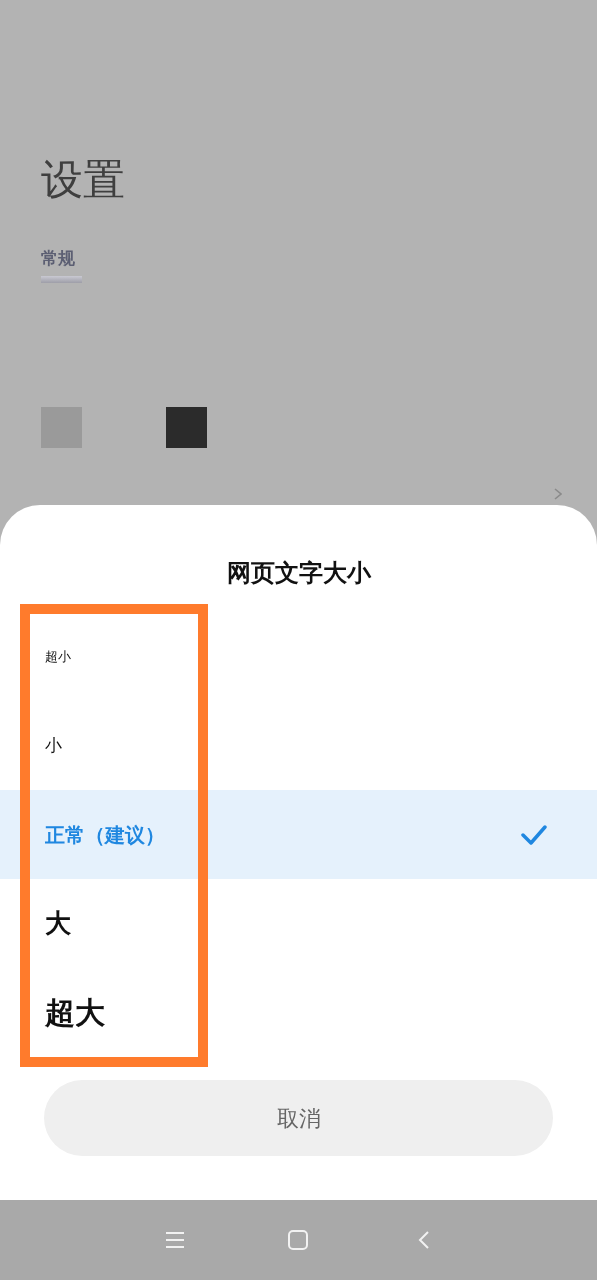  I want to click on menu-icon, so click(175, 1240).